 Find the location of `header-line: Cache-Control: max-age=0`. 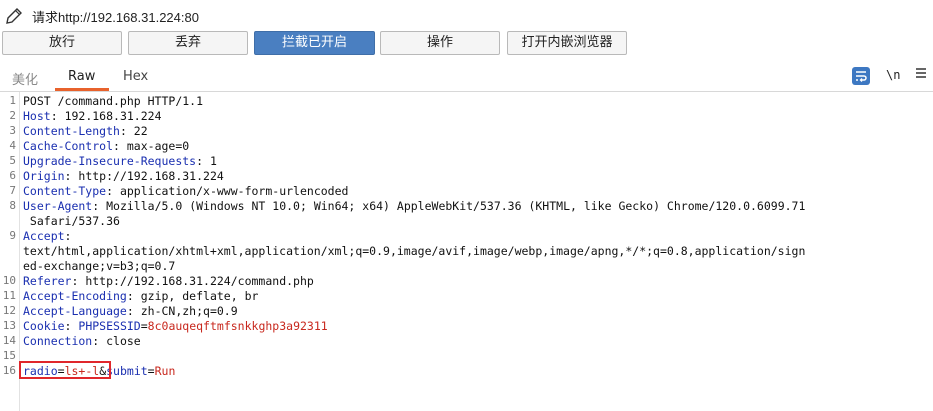

header-line: Cache-Control: max-age=0 is located at coordinates (106, 146).